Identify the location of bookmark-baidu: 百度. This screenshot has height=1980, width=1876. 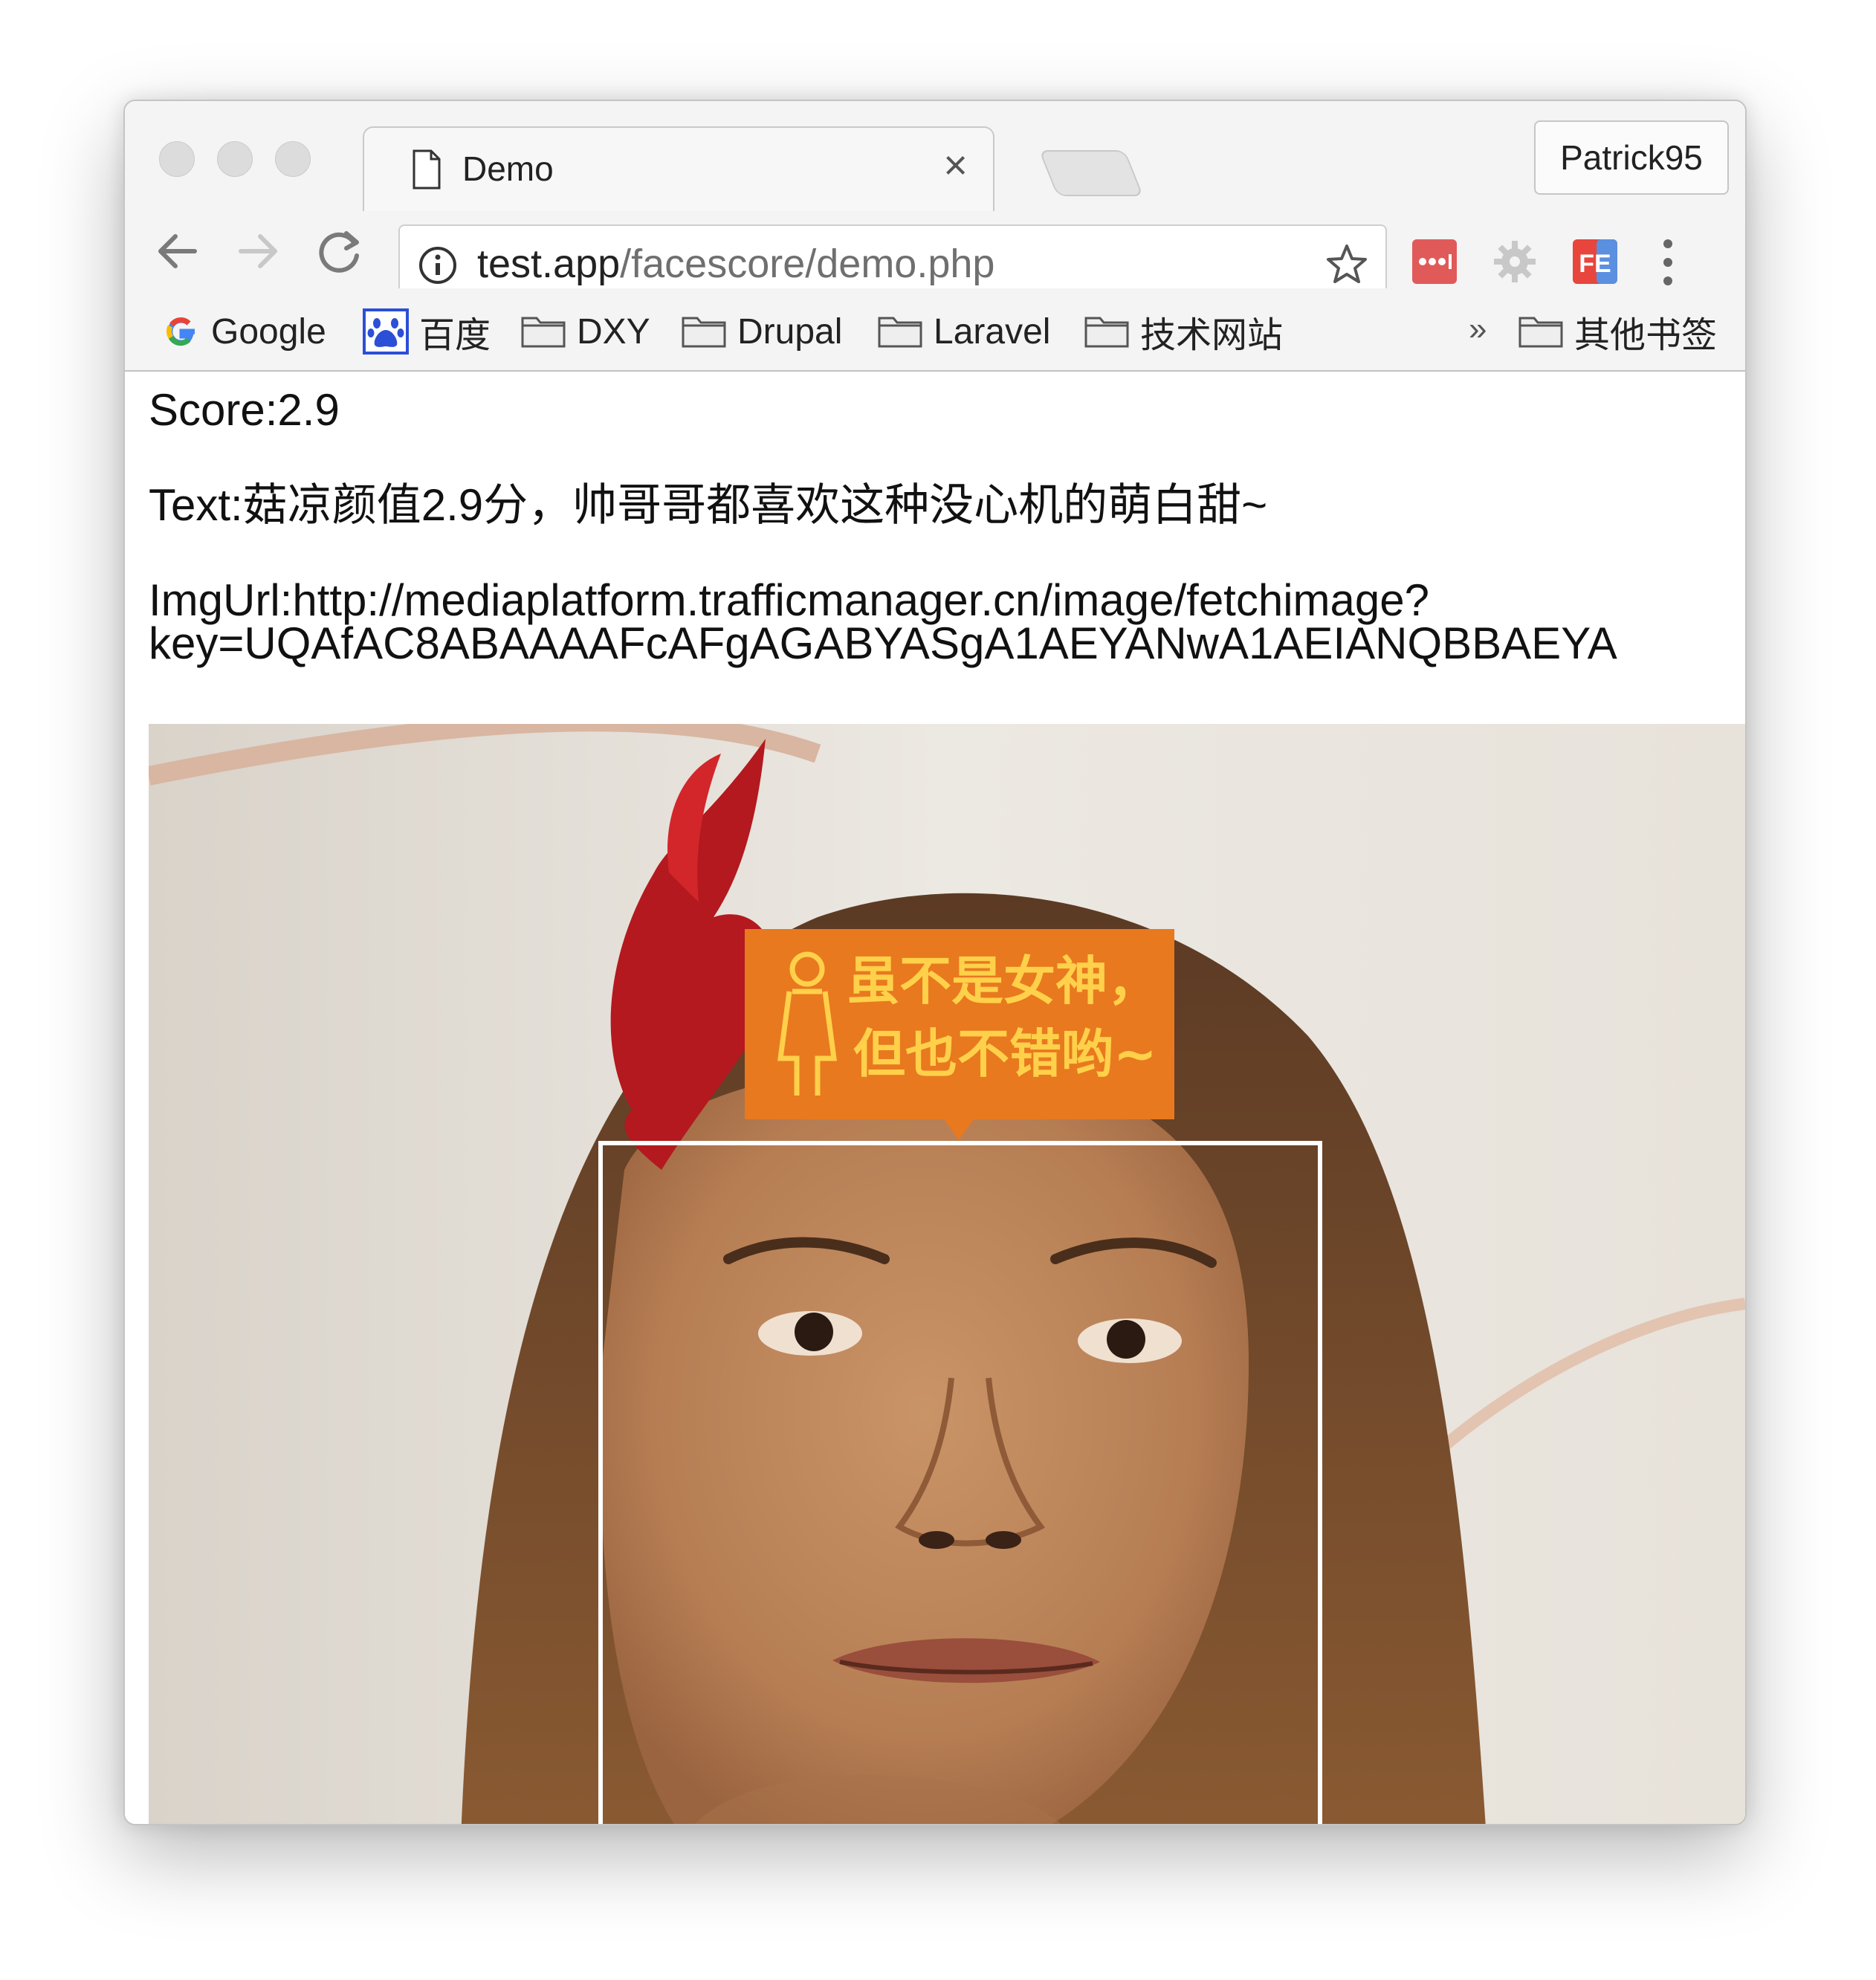
(427, 331).